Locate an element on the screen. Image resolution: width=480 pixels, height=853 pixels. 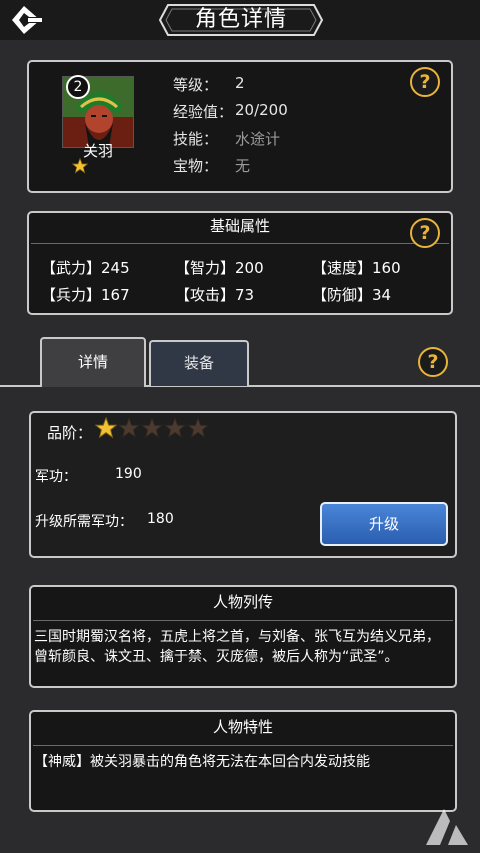
hero-star-icon is located at coordinates (80, 166).